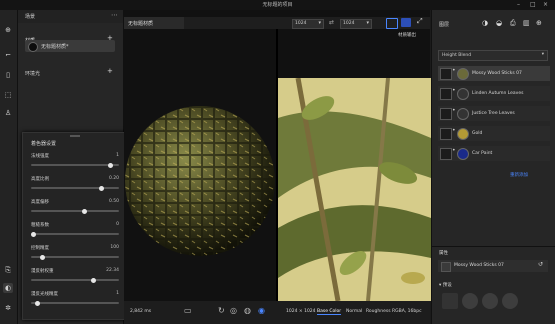 The height and width of the screenshot is (324, 555). I want to click on crop-icon: ⌐, so click(8, 55).